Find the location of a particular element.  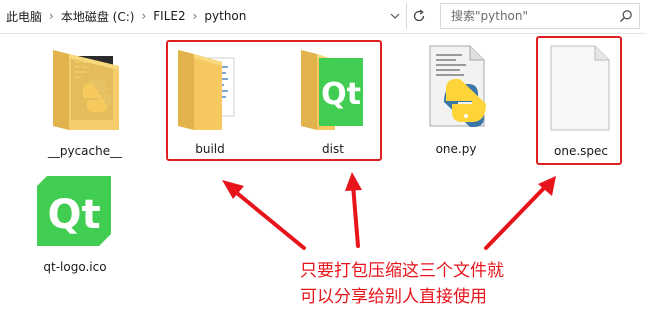

annotation-text: 只要打包压缩这三个文件就 可以分享给别人直接使用 is located at coordinates (460, 284).